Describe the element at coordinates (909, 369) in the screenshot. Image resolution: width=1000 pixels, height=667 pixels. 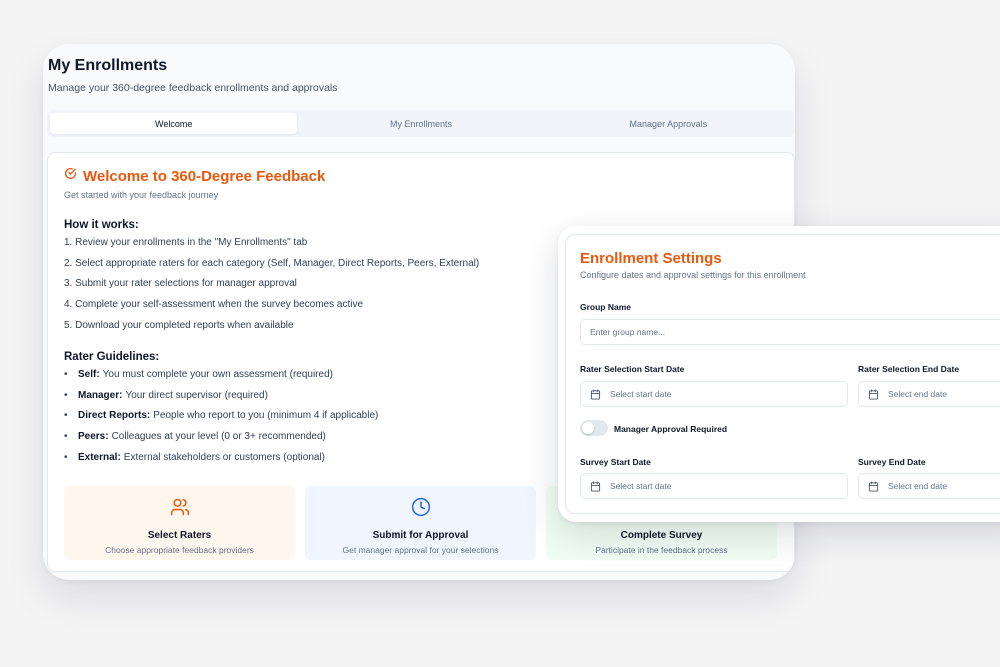
I see `rater-end-label: Rater Selection End Date` at that location.